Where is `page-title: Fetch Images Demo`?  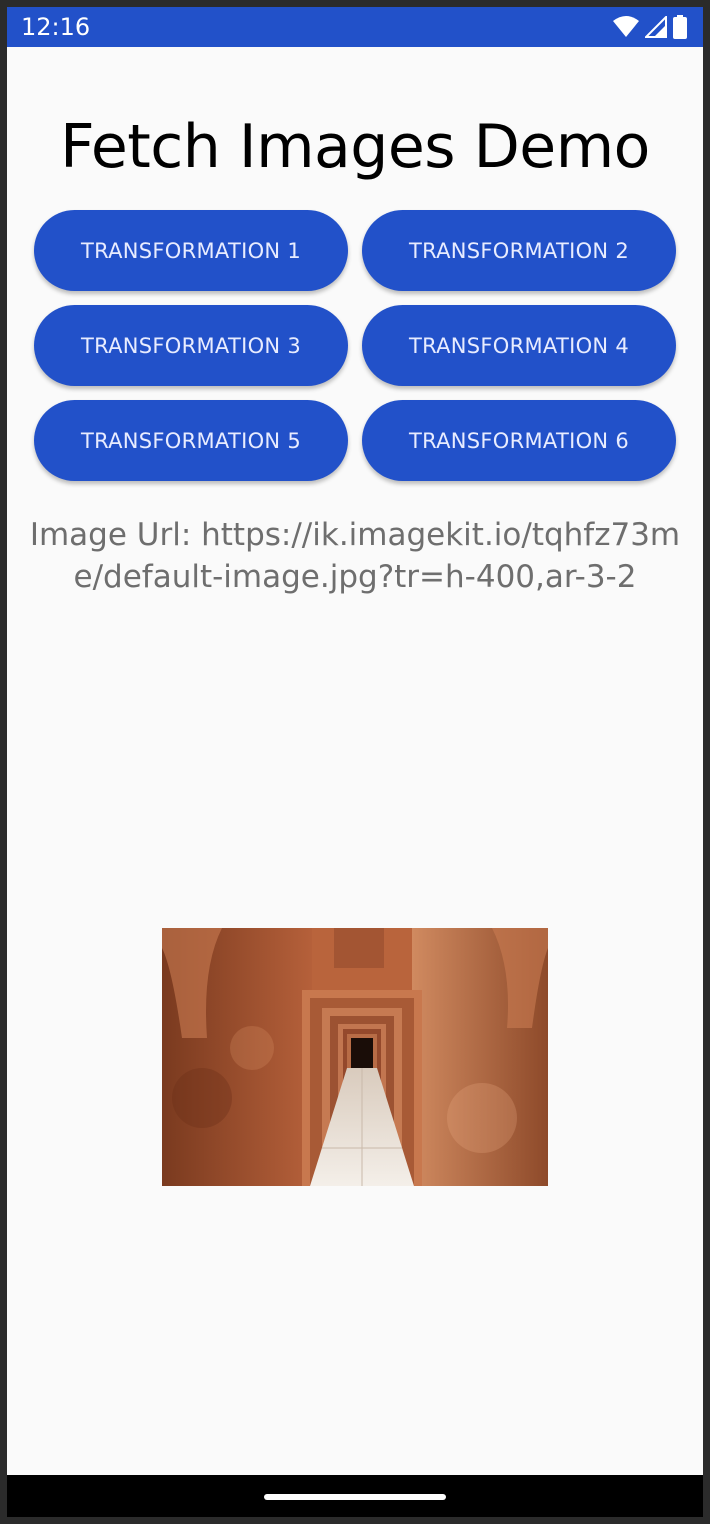
page-title: Fetch Images Demo is located at coordinates (355, 147).